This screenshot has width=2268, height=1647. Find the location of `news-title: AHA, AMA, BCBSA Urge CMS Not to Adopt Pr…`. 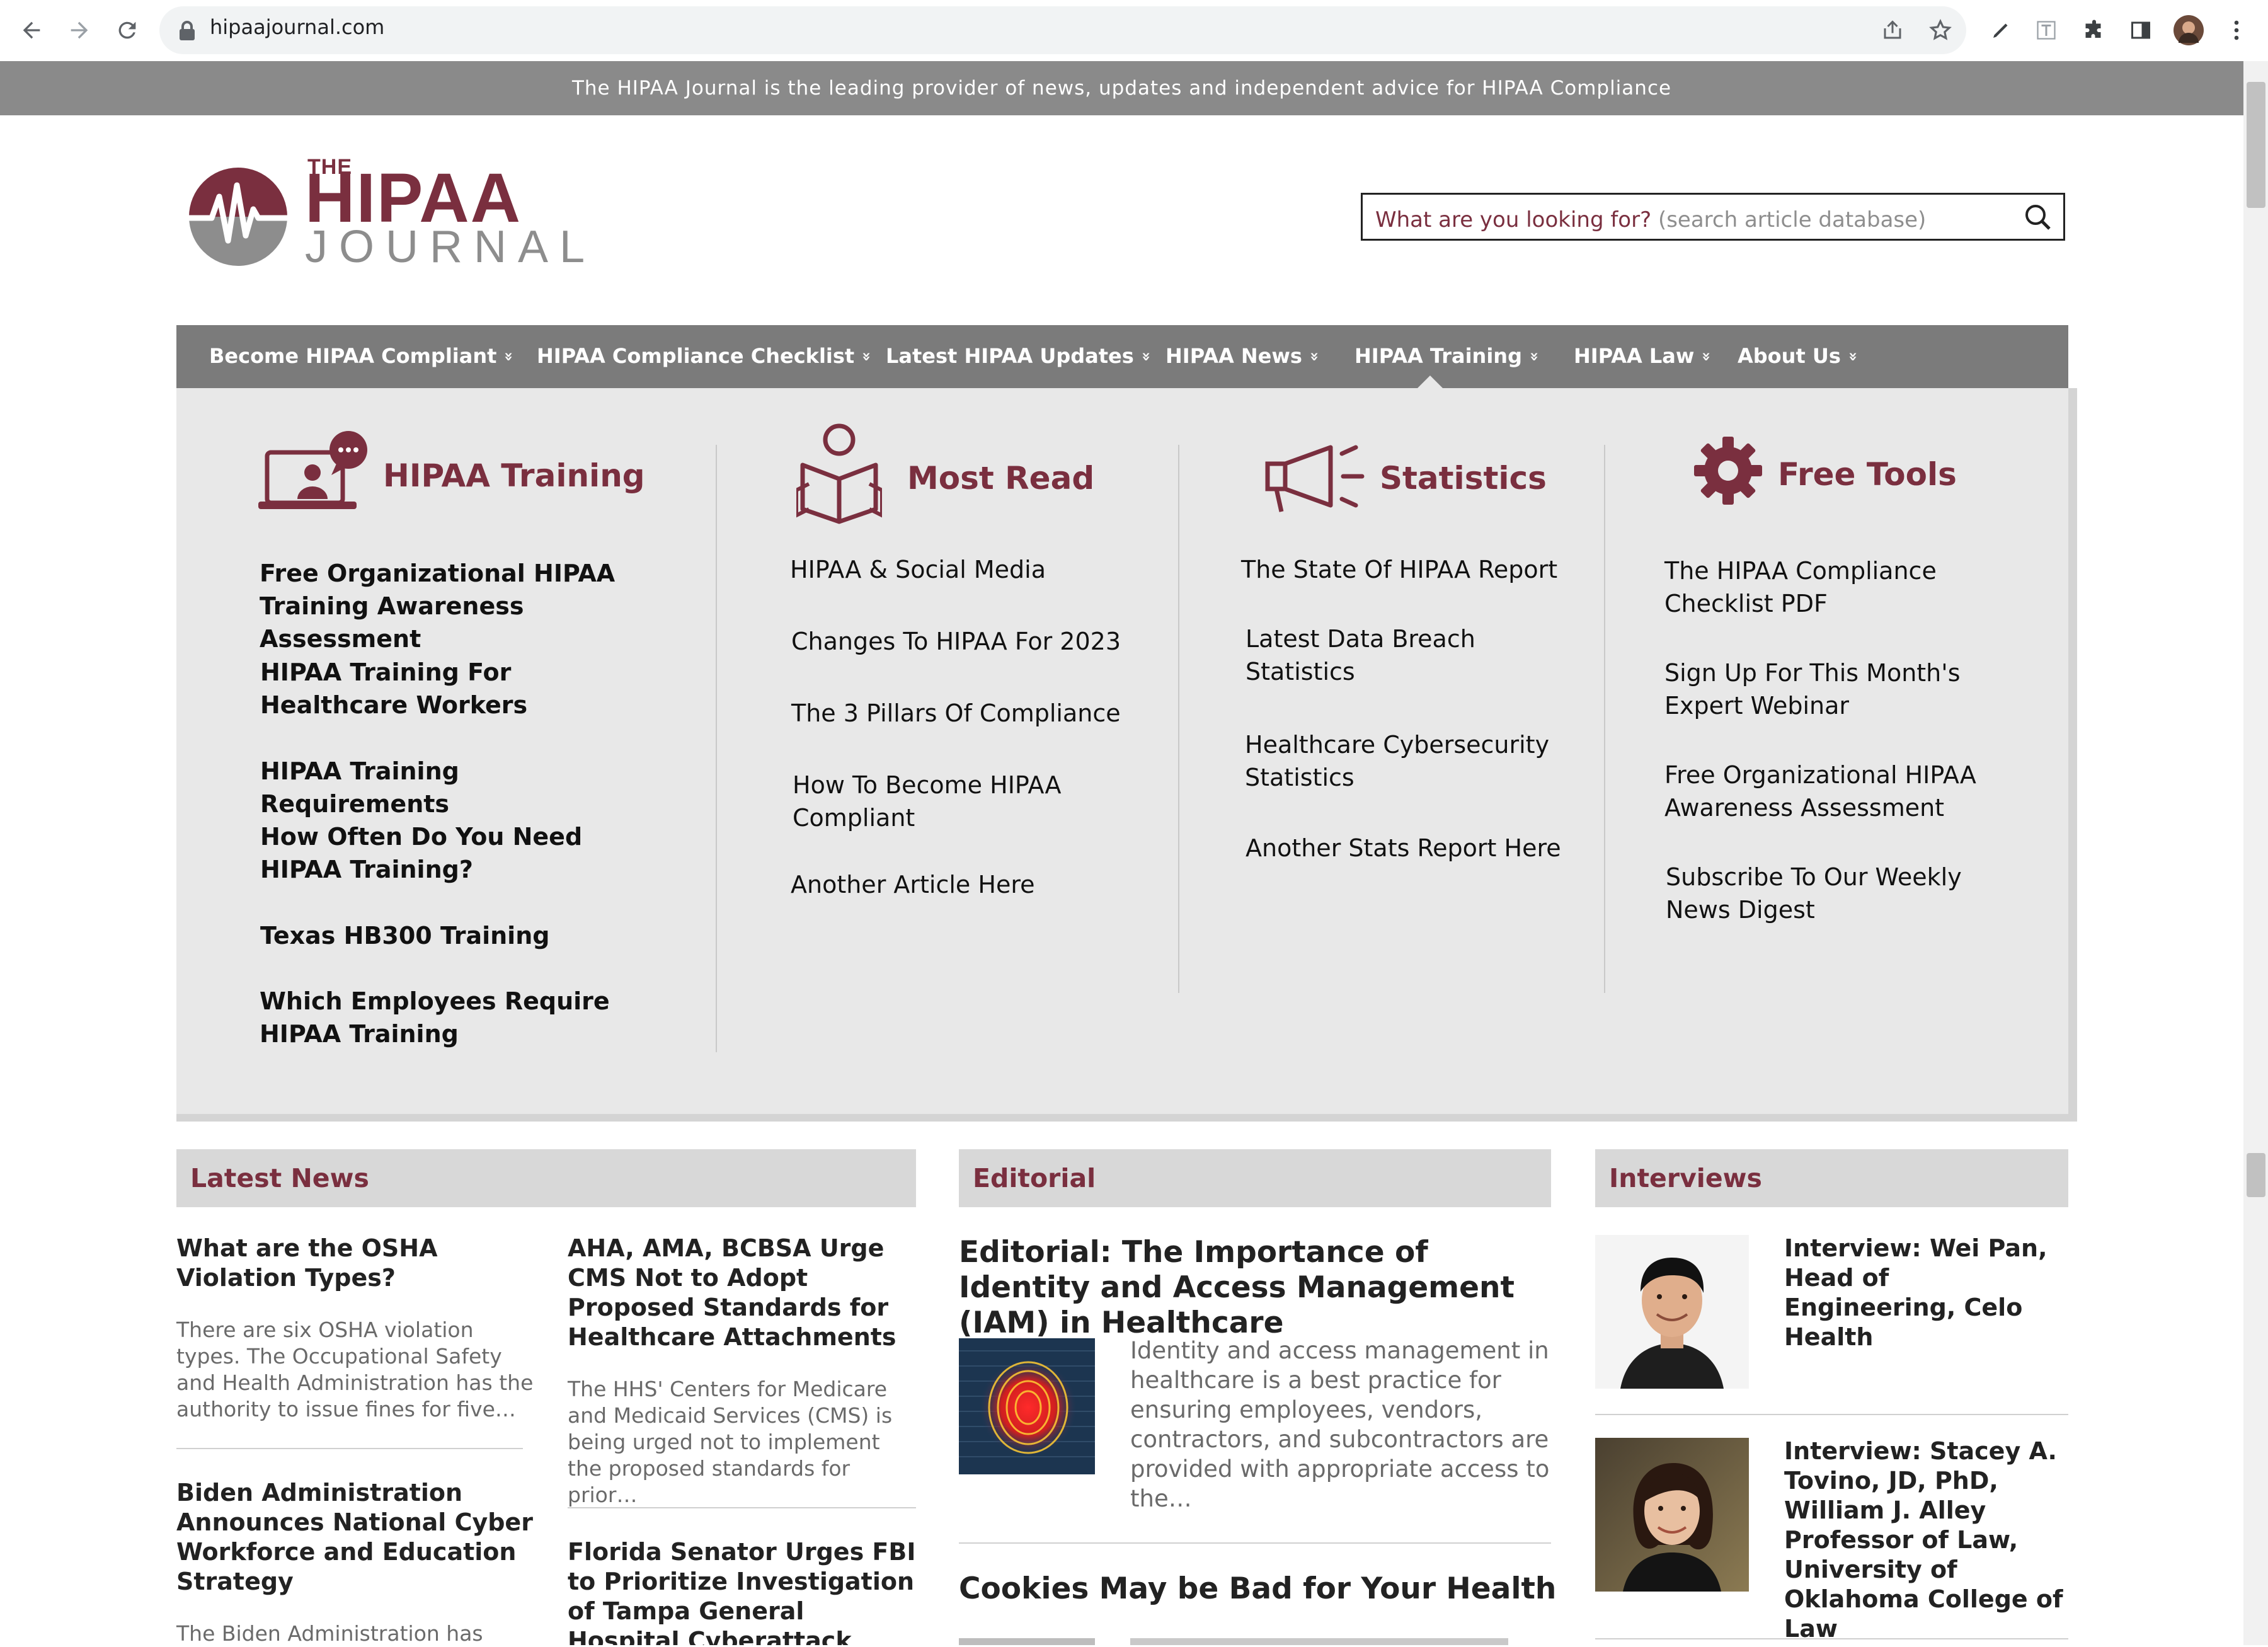

news-title: AHA, AMA, BCBSA Urge CMS Not to Adopt Pr… is located at coordinates (744, 1293).